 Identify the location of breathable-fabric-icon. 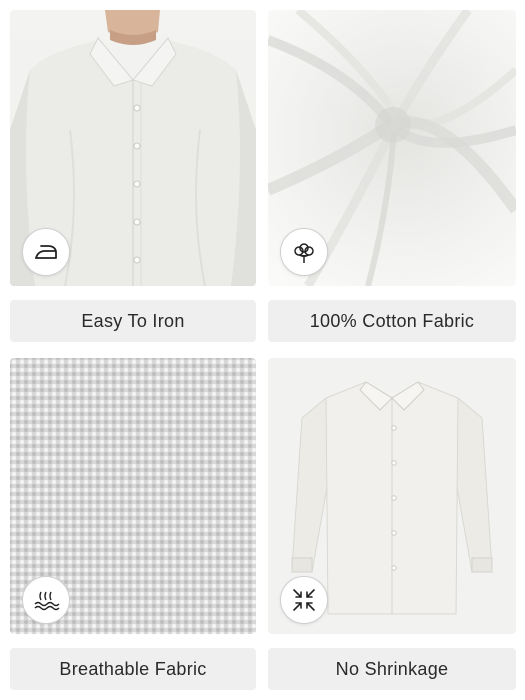
(46, 600).